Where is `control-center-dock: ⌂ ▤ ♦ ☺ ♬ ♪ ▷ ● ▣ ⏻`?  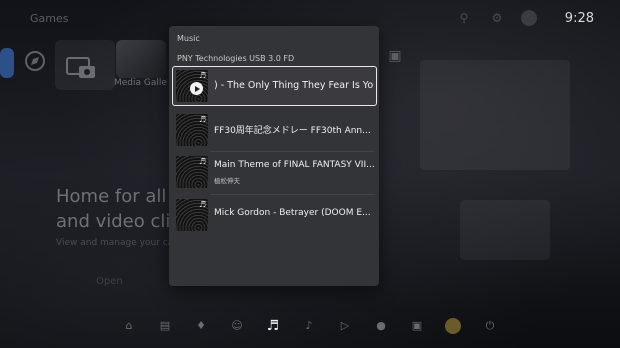
control-center-dock: ⌂ ▤ ♦ ☺ ♬ ♪ ▷ ● ▣ ⏻ is located at coordinates (310, 325).